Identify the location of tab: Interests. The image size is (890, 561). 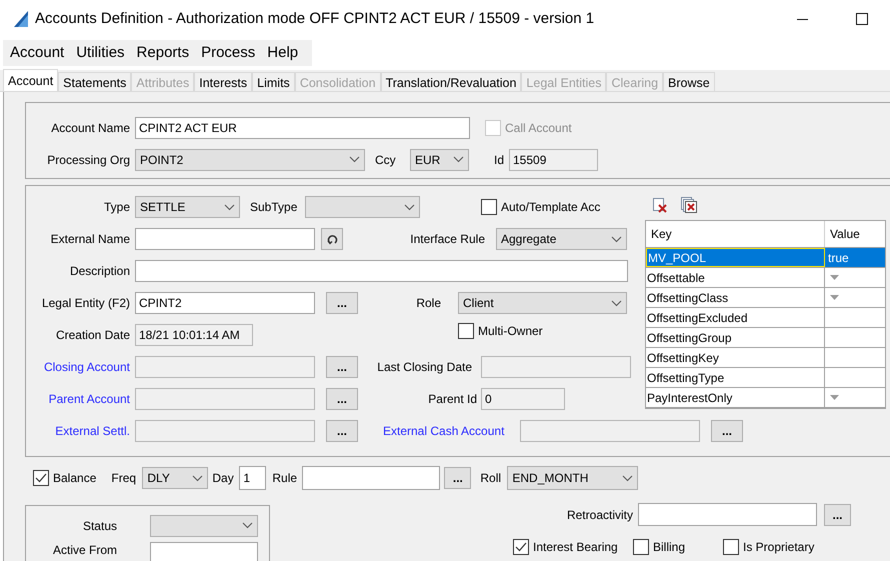
(223, 81).